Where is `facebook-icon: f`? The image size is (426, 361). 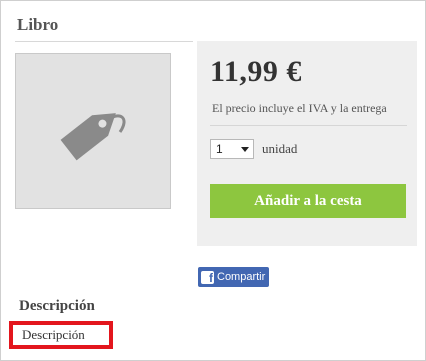 facebook-icon: f is located at coordinates (207, 277).